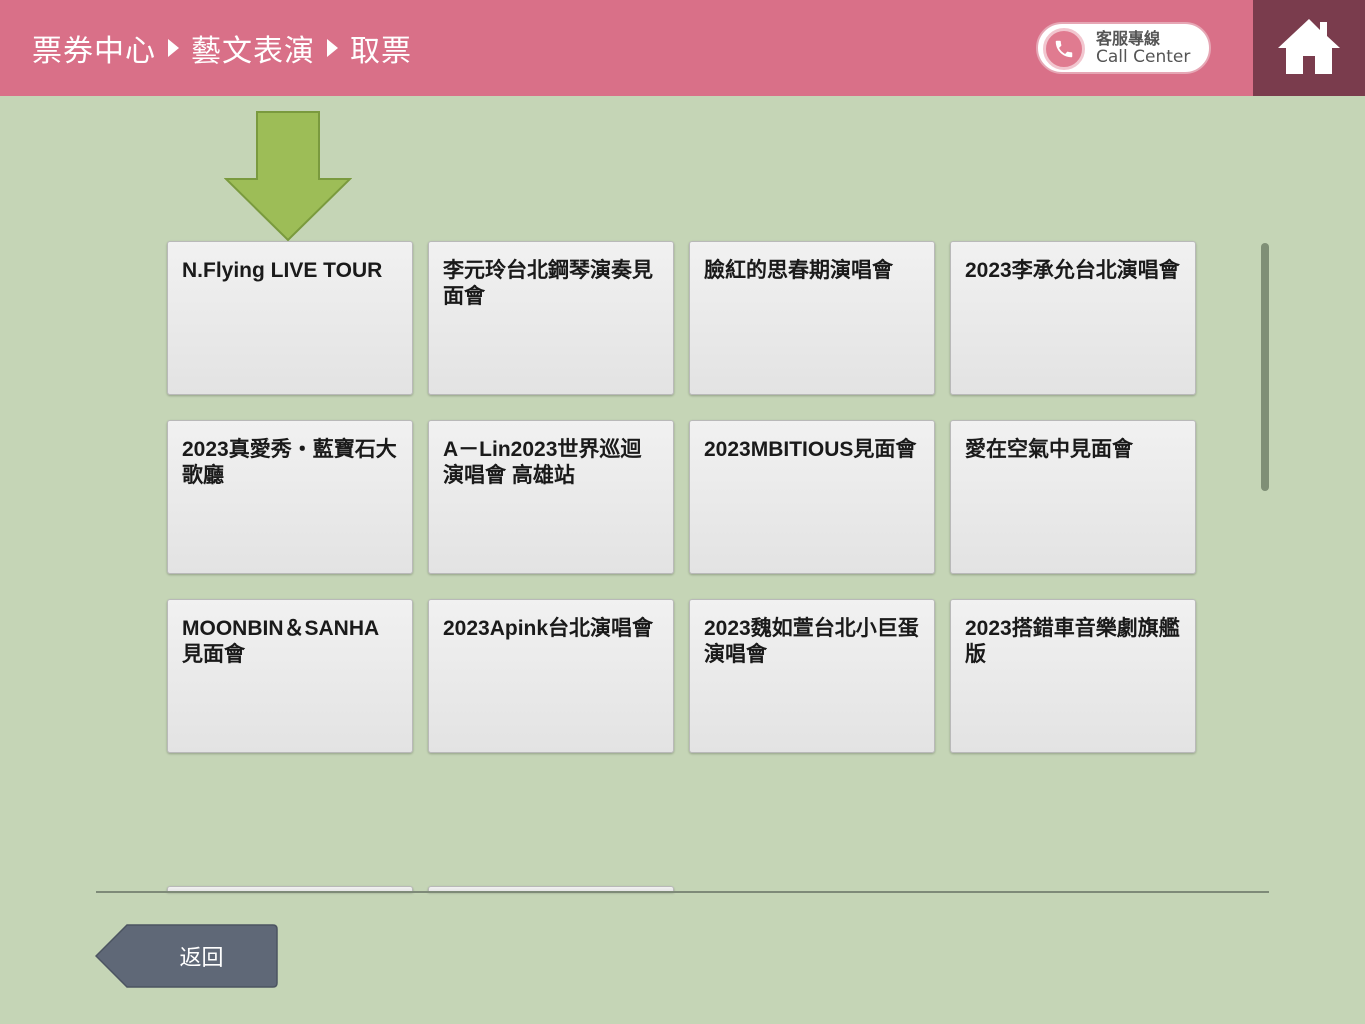 The width and height of the screenshot is (1365, 1024). Describe the element at coordinates (1049, 449) in the screenshot. I see `event-title: 愛在空氣中見面會` at that location.